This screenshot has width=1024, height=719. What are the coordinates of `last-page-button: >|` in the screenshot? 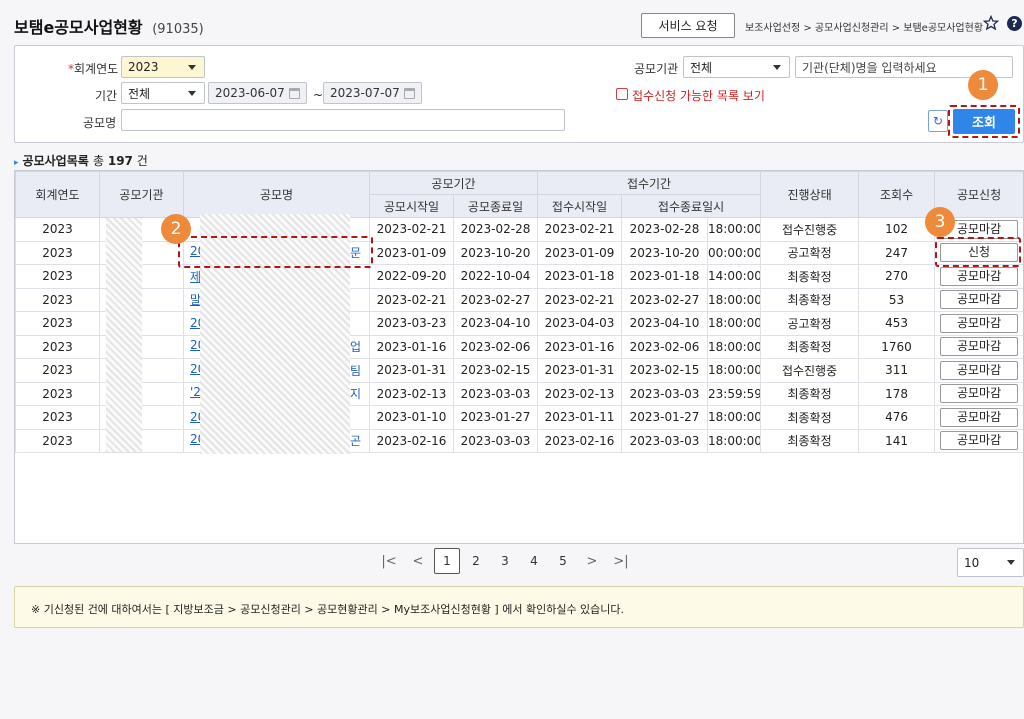 It's located at (621, 561).